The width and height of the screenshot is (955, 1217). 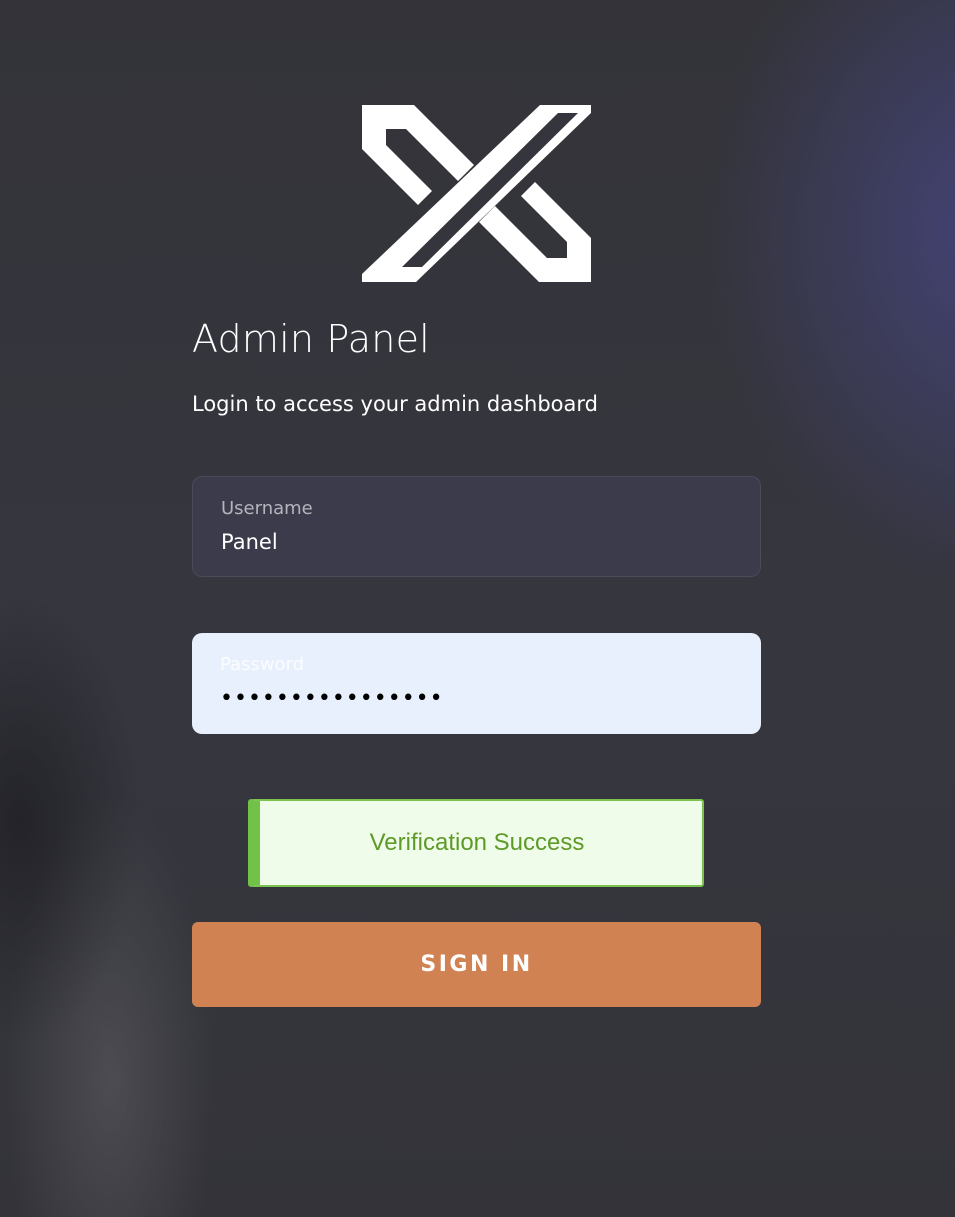 I want to click on verification-status: Verification Success, so click(x=476, y=843).